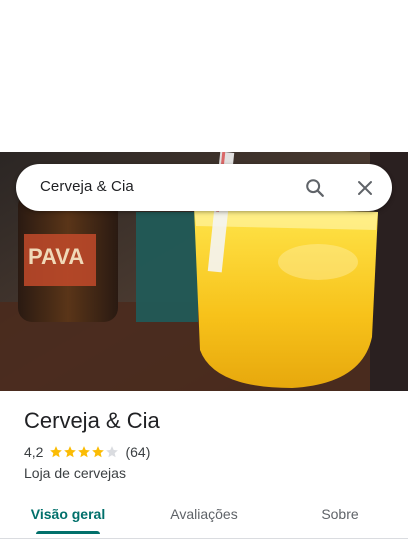 This screenshot has height=544, width=408. I want to click on close-button, so click(365, 188).